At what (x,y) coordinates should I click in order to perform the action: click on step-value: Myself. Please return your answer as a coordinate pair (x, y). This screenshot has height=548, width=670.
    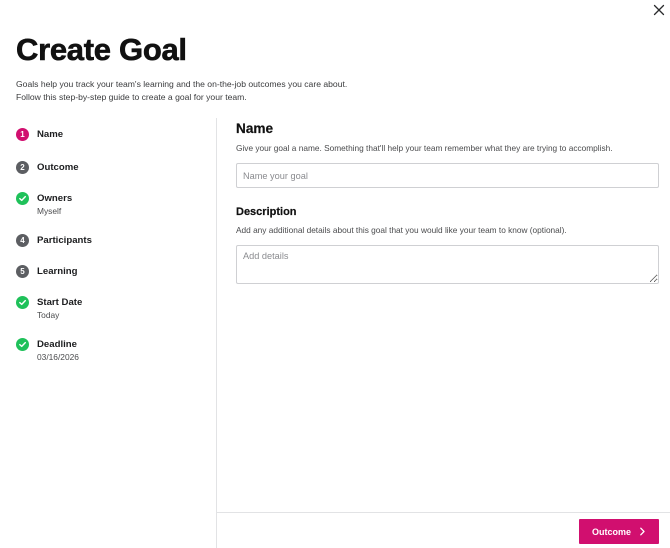
    Looking at the image, I should click on (49, 211).